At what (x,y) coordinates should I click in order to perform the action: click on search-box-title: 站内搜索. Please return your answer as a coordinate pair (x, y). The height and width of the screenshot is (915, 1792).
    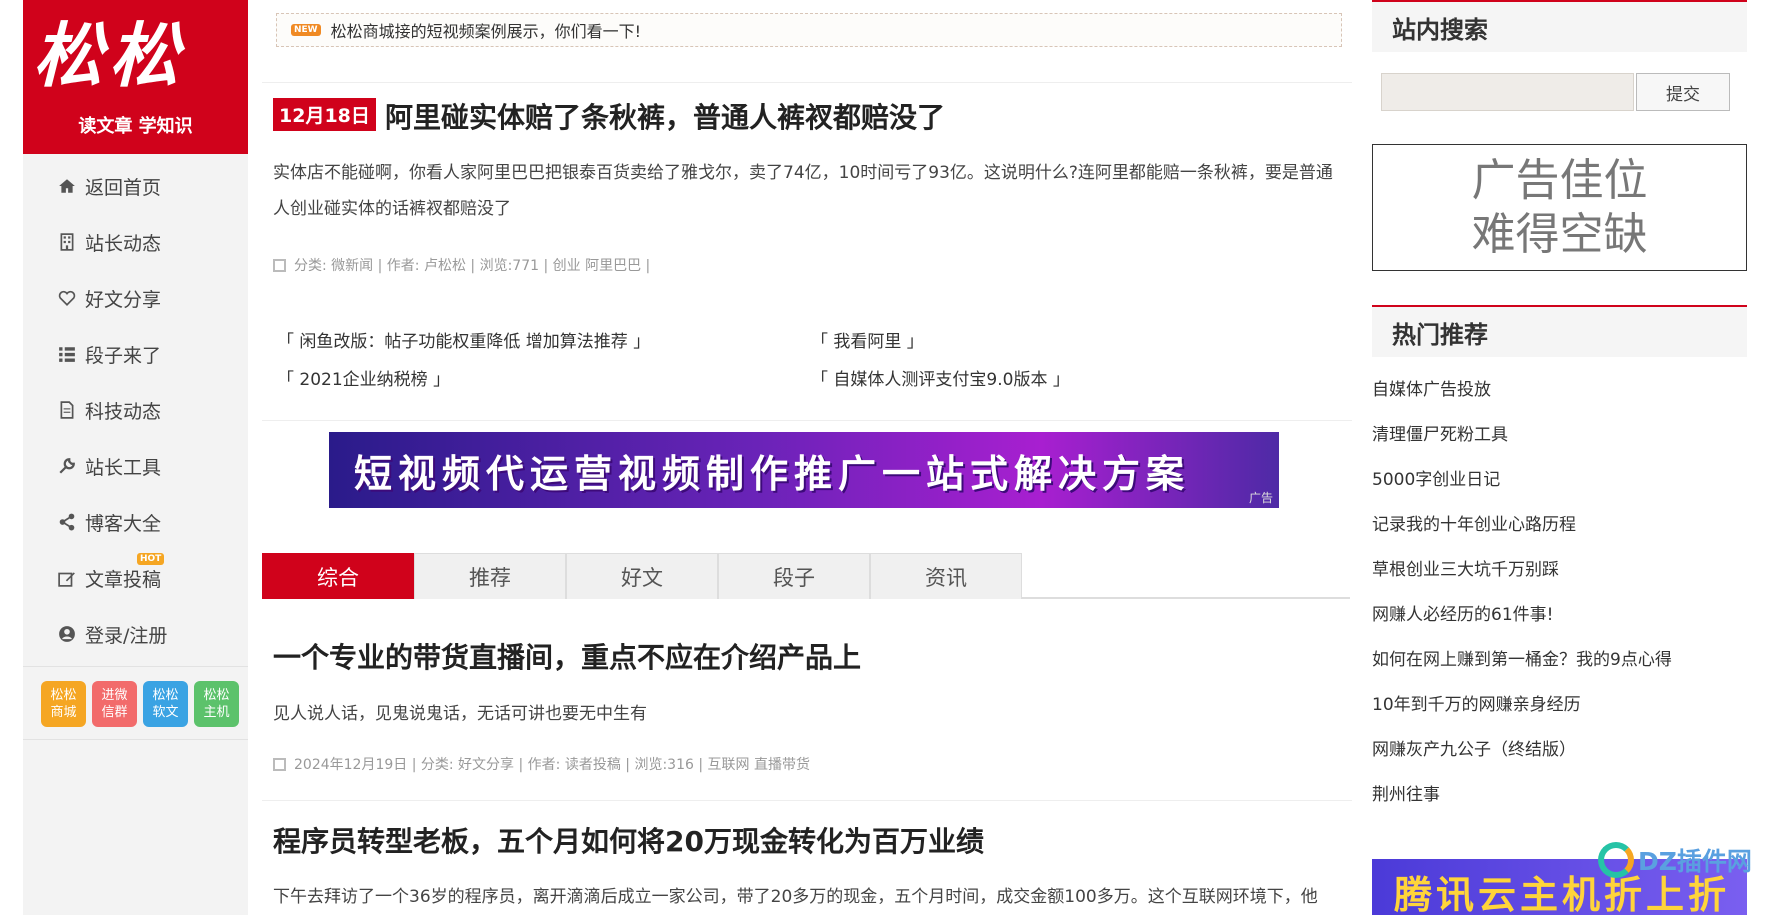
    Looking at the image, I should click on (1559, 26).